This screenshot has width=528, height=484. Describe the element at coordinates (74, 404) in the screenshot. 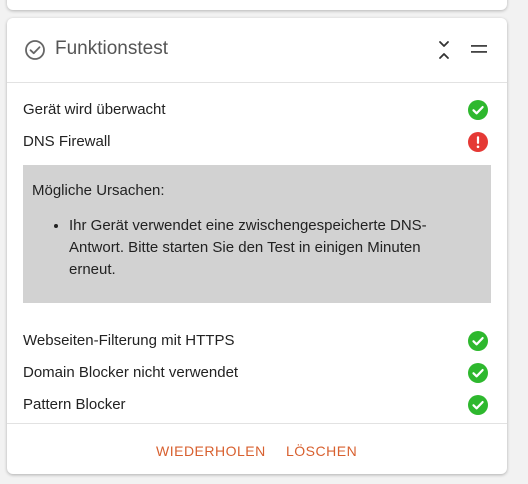

I see `check-label: Pattern Blocker` at that location.